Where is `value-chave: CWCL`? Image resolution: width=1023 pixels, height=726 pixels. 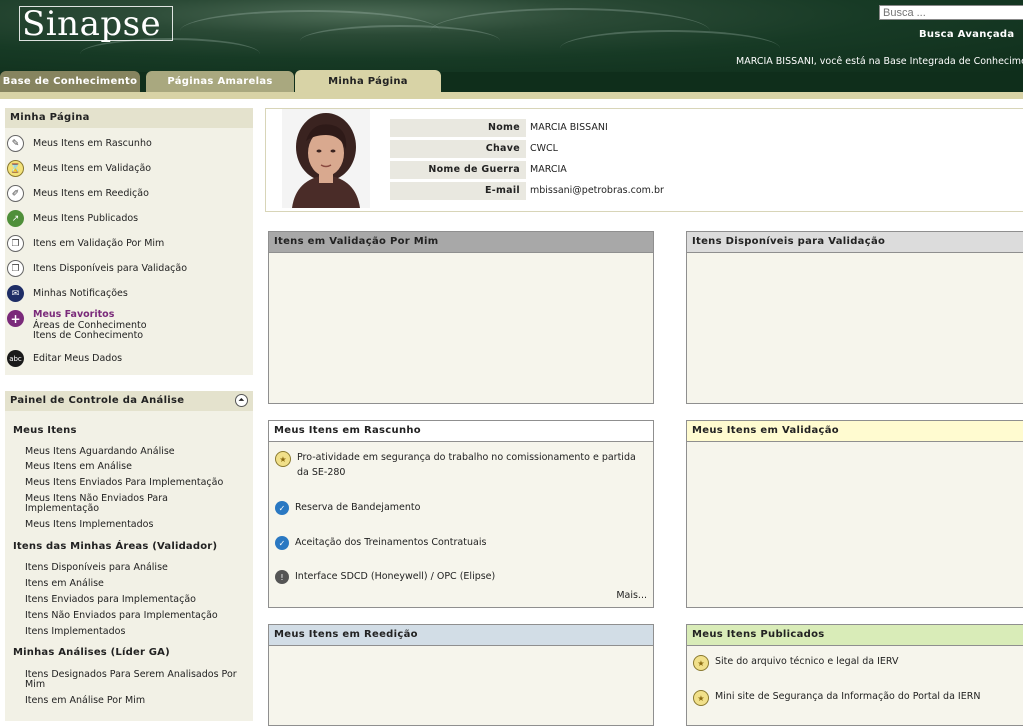
value-chave: CWCL is located at coordinates (544, 148).